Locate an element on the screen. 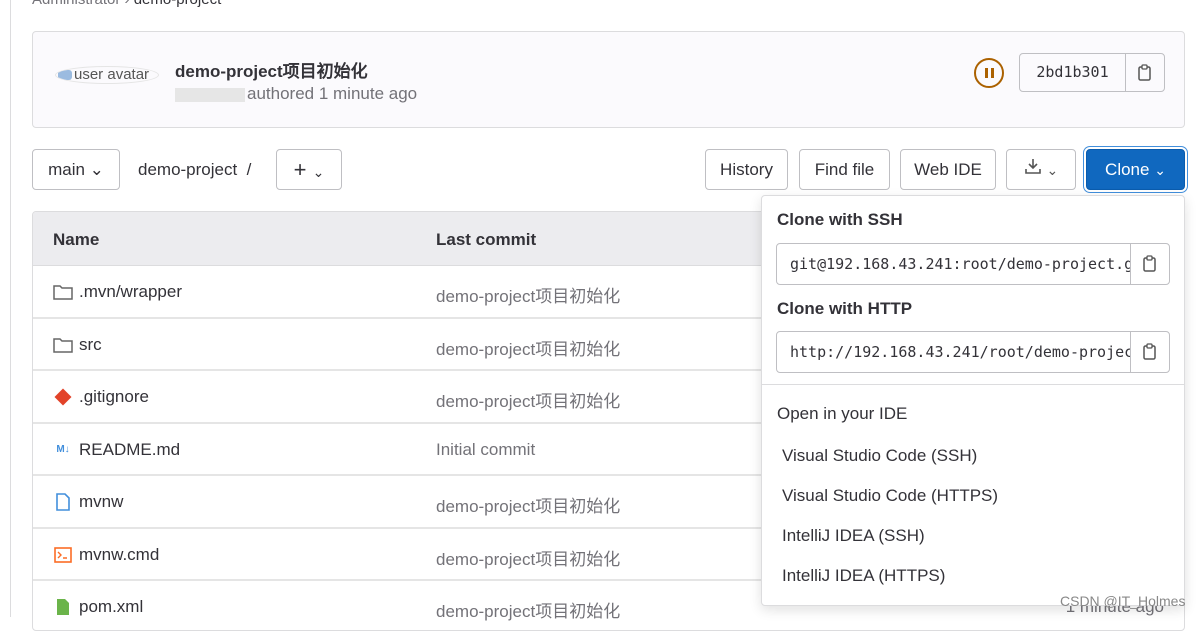 The height and width of the screenshot is (631, 1199). commit-title: demo-project项目初始化 is located at coordinates (271, 69).